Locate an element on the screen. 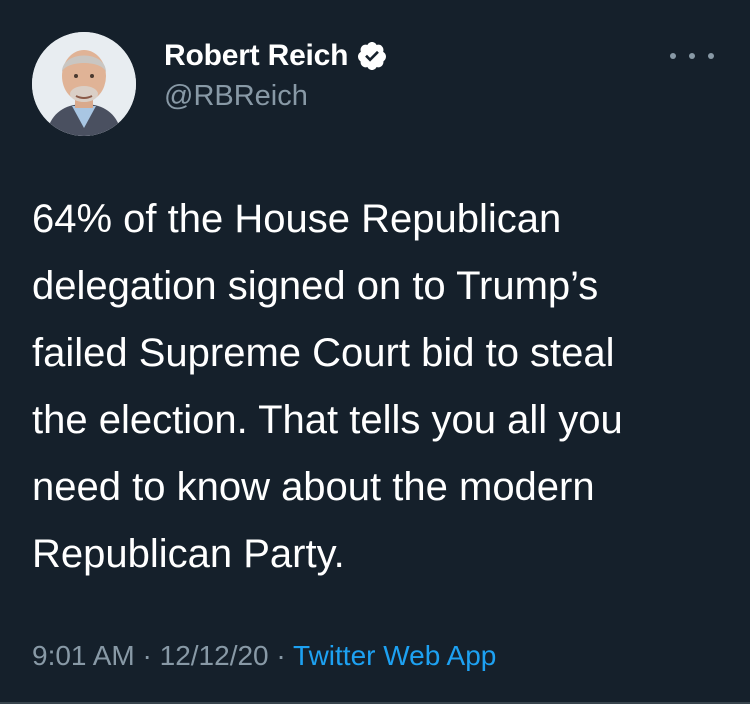 The height and width of the screenshot is (704, 750). author-info: Robert Reich @RBReich is located at coordinates (276, 74).